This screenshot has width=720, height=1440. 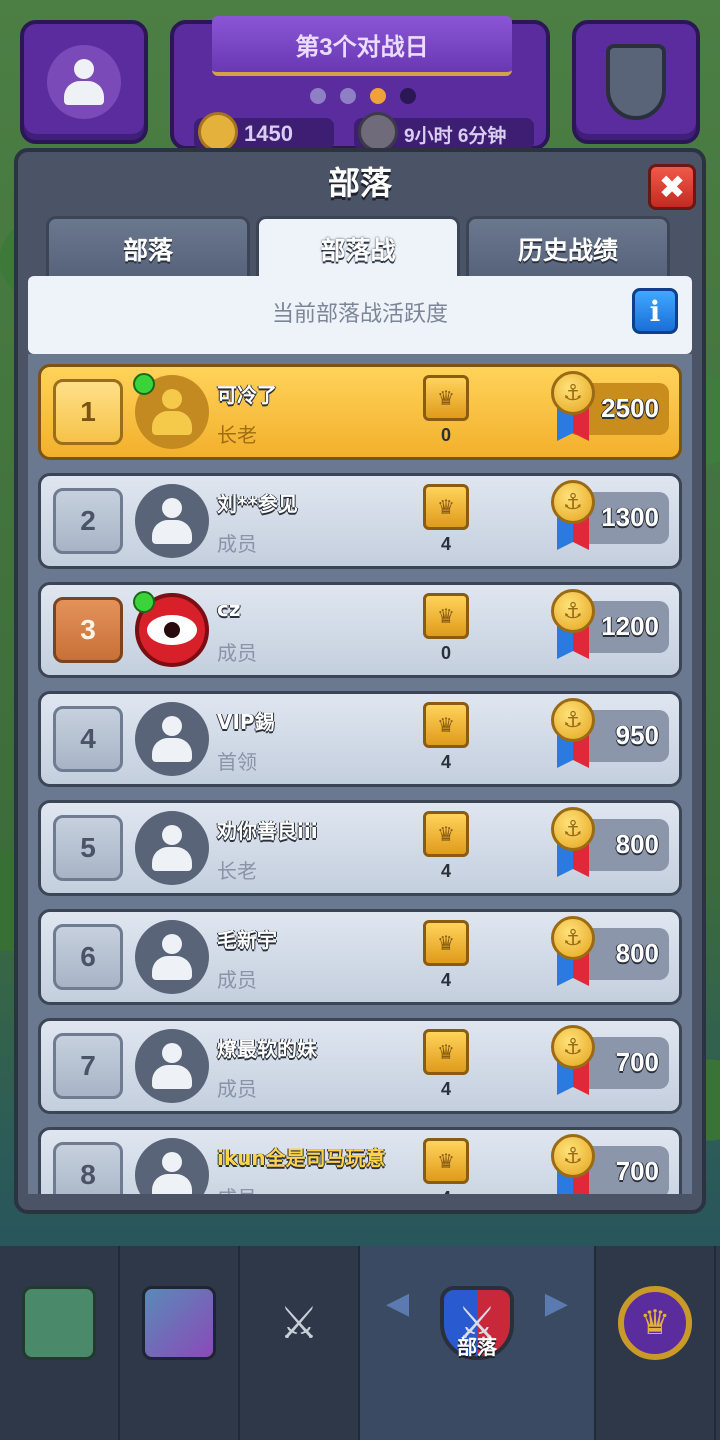 What do you see at coordinates (179, 1323) in the screenshot?
I see `cards-icon` at bounding box center [179, 1323].